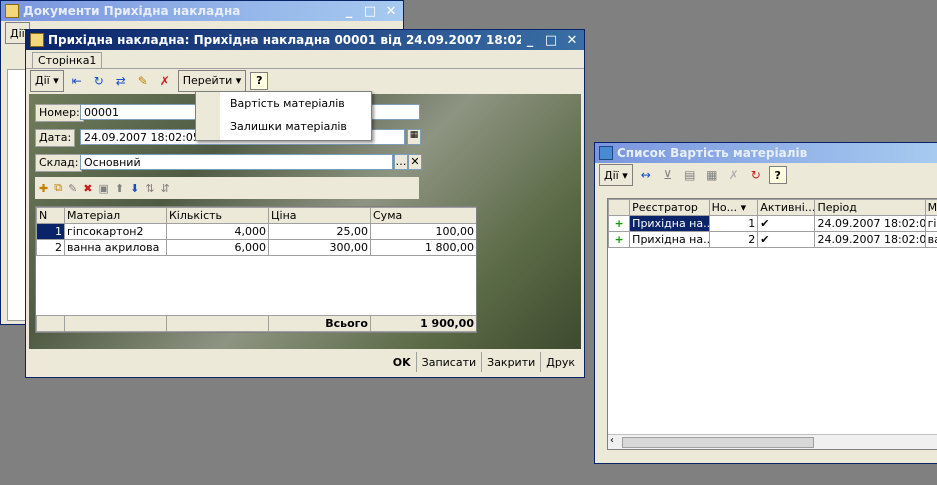  What do you see at coordinates (734, 175) in the screenshot?
I see `clear-filter-icon: ✗` at bounding box center [734, 175].